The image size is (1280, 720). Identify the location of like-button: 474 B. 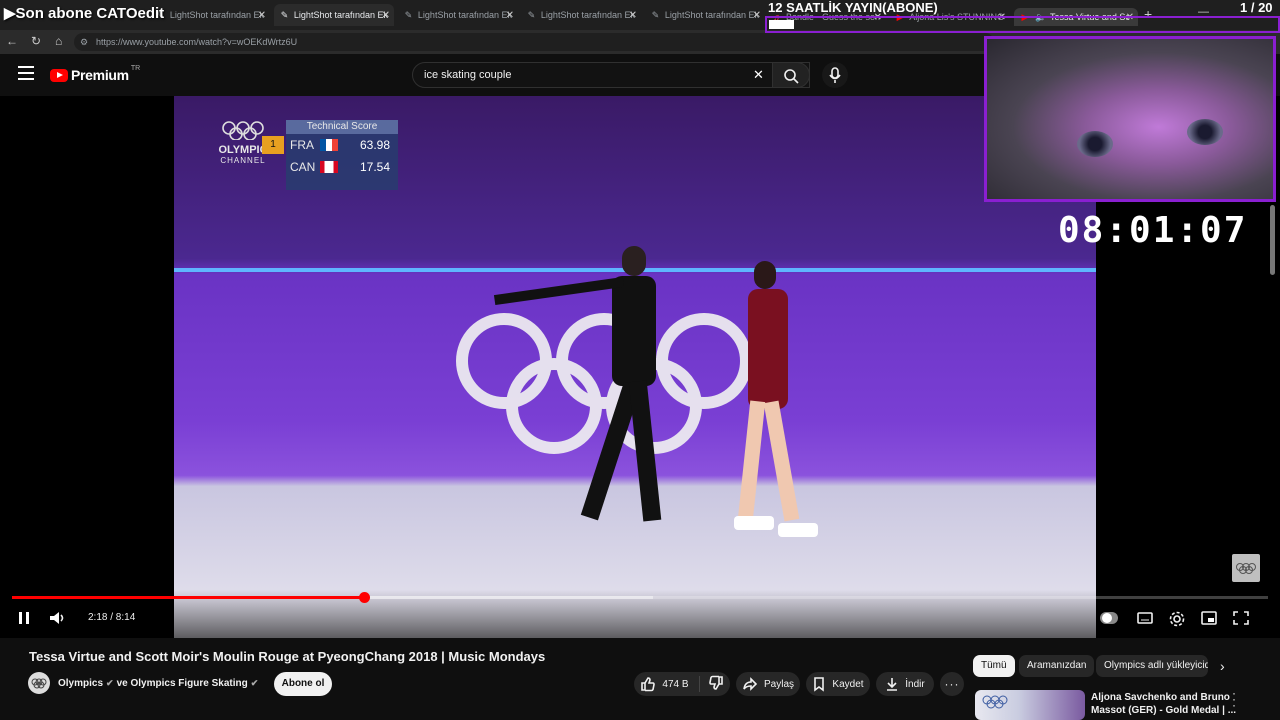
(670, 684).